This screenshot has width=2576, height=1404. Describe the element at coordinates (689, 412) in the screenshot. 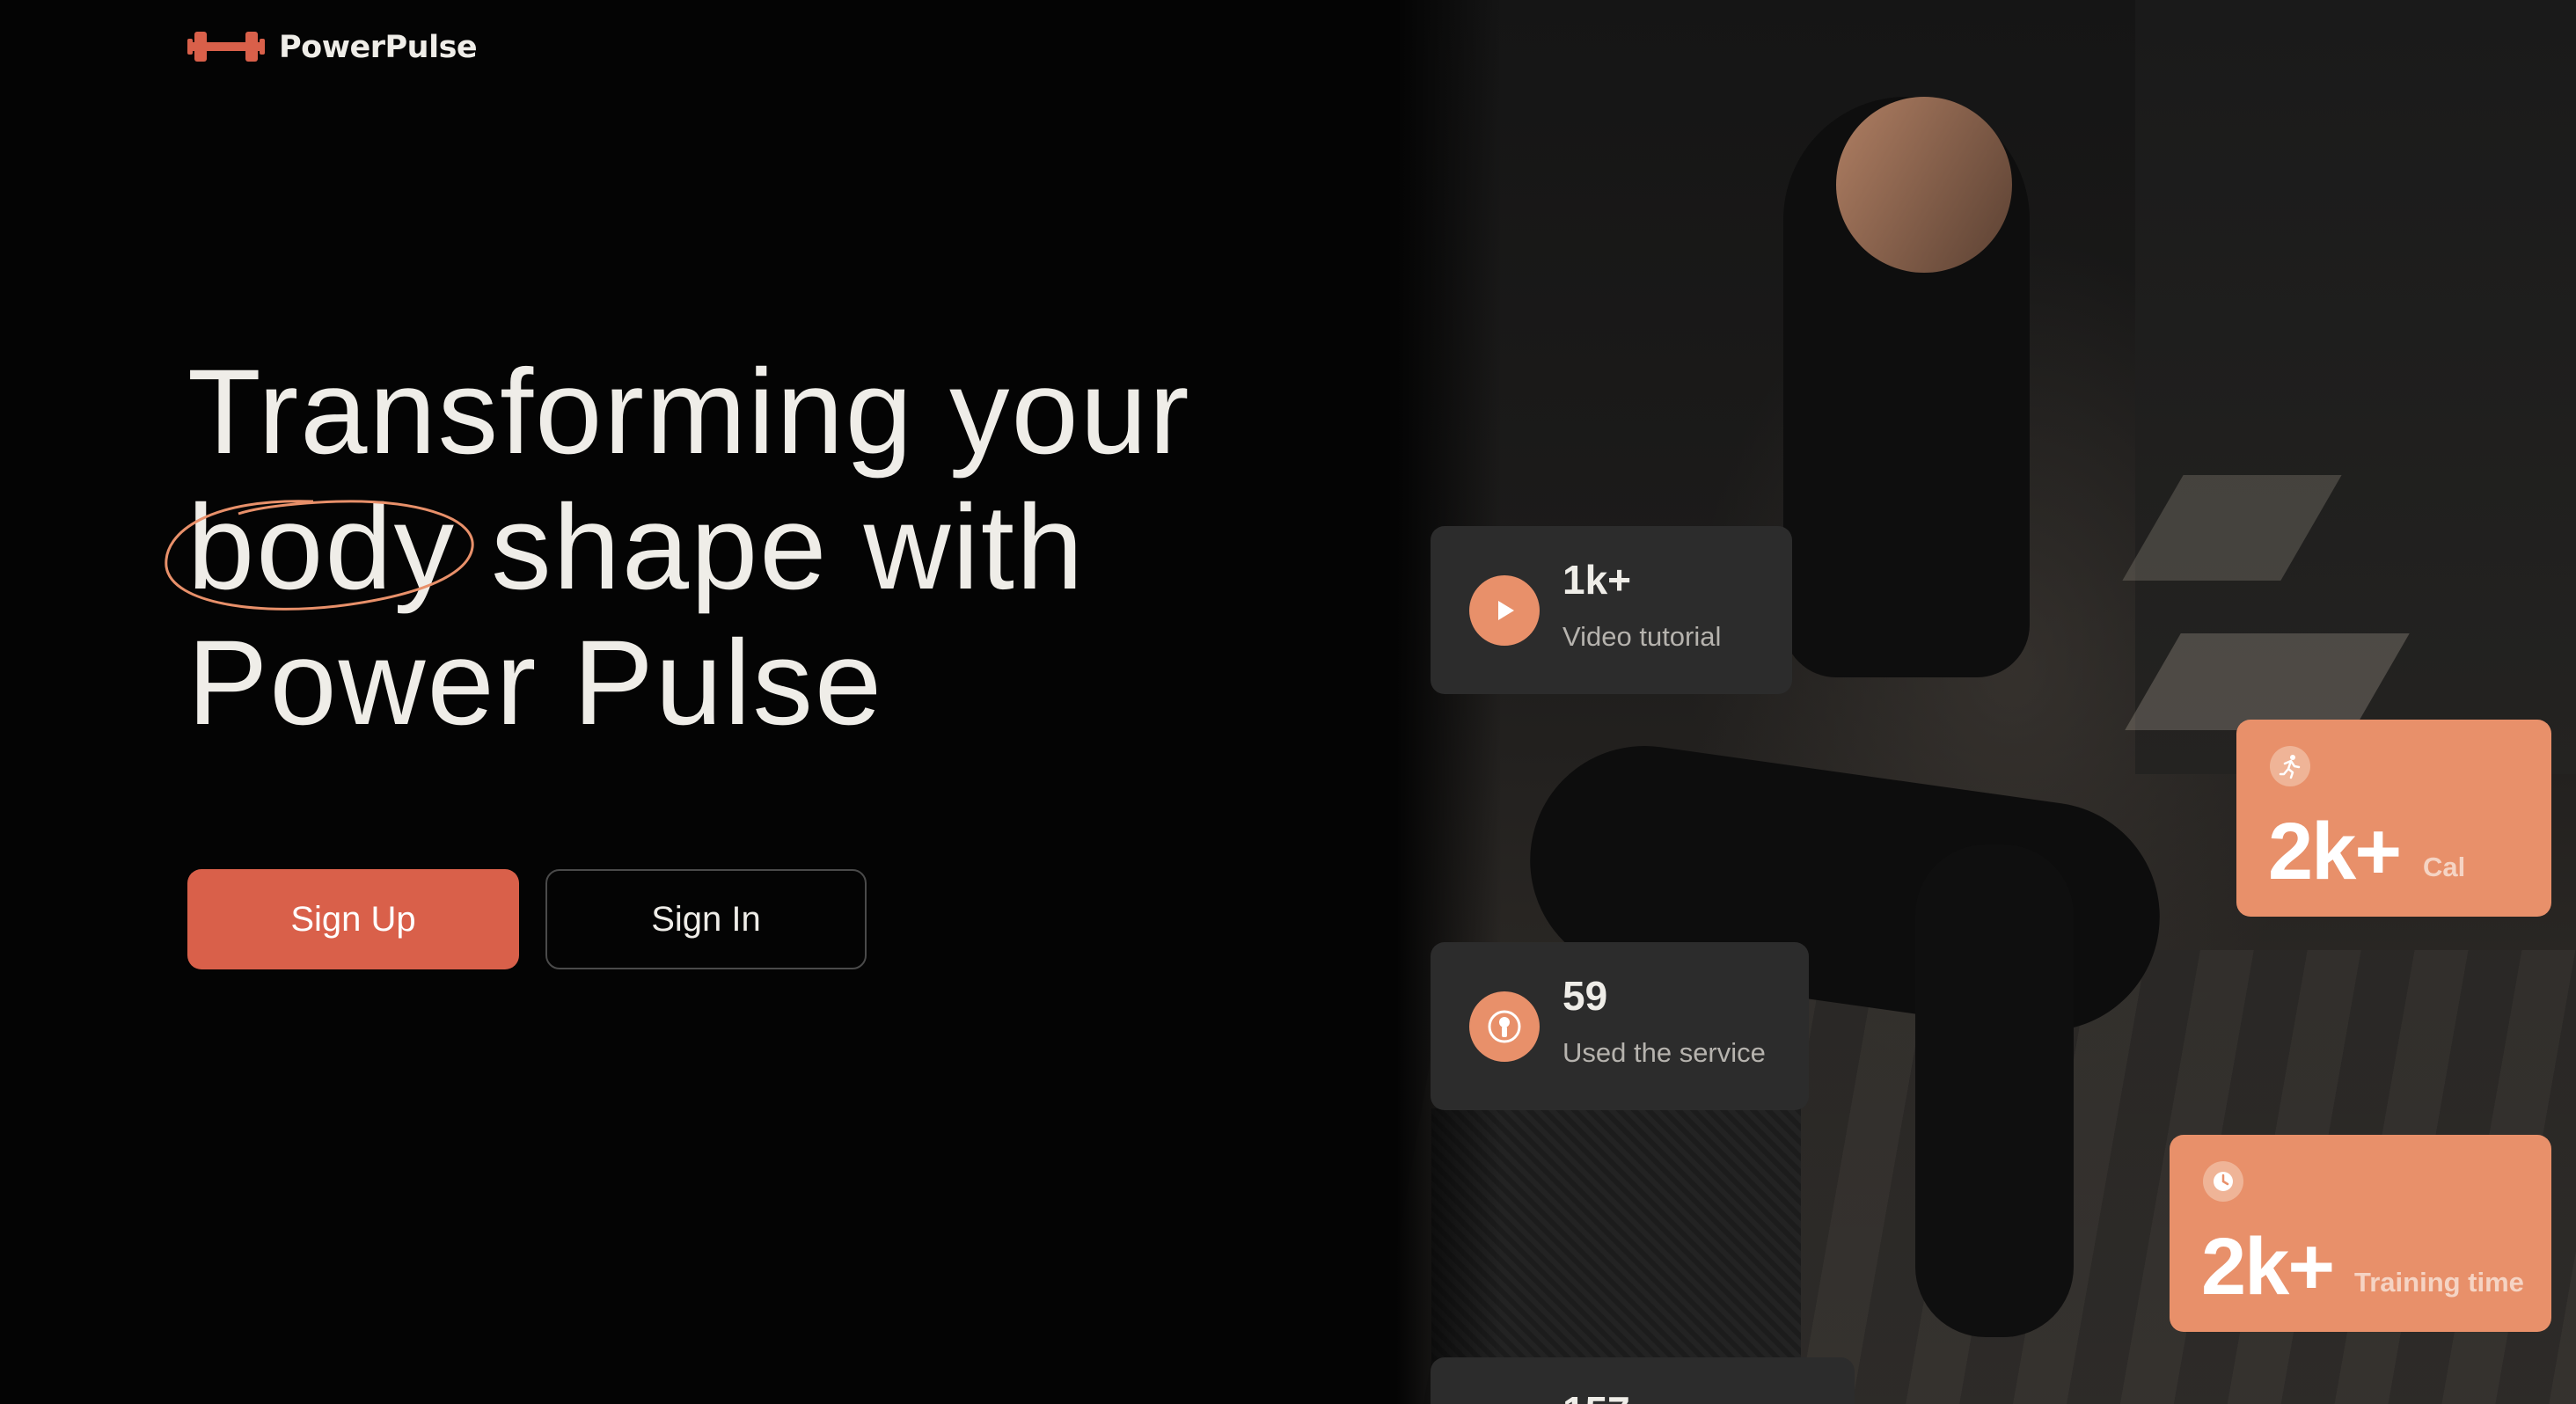

I see `hero-line-1: Transforming your` at that location.